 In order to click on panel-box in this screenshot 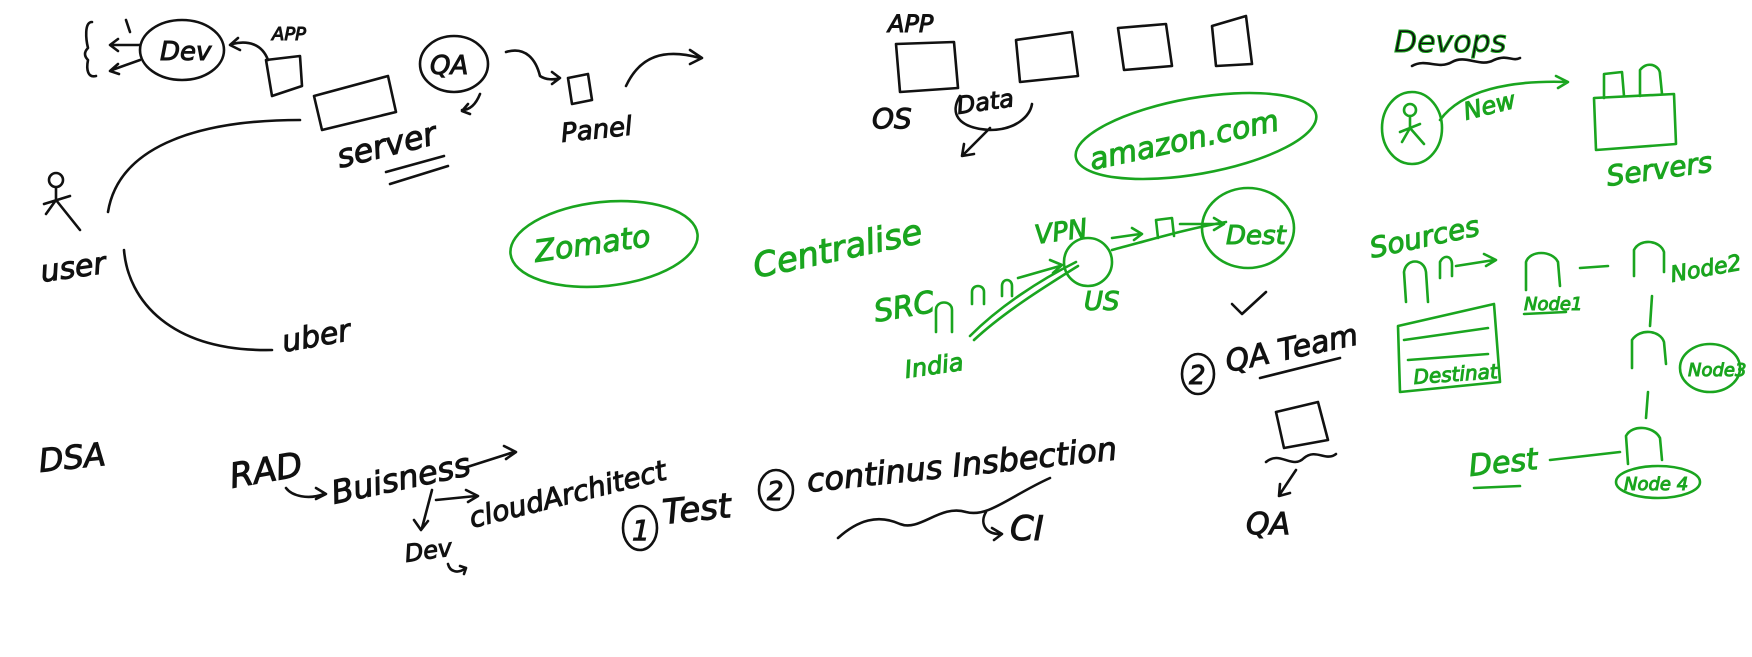, I will do `click(580, 89)`.